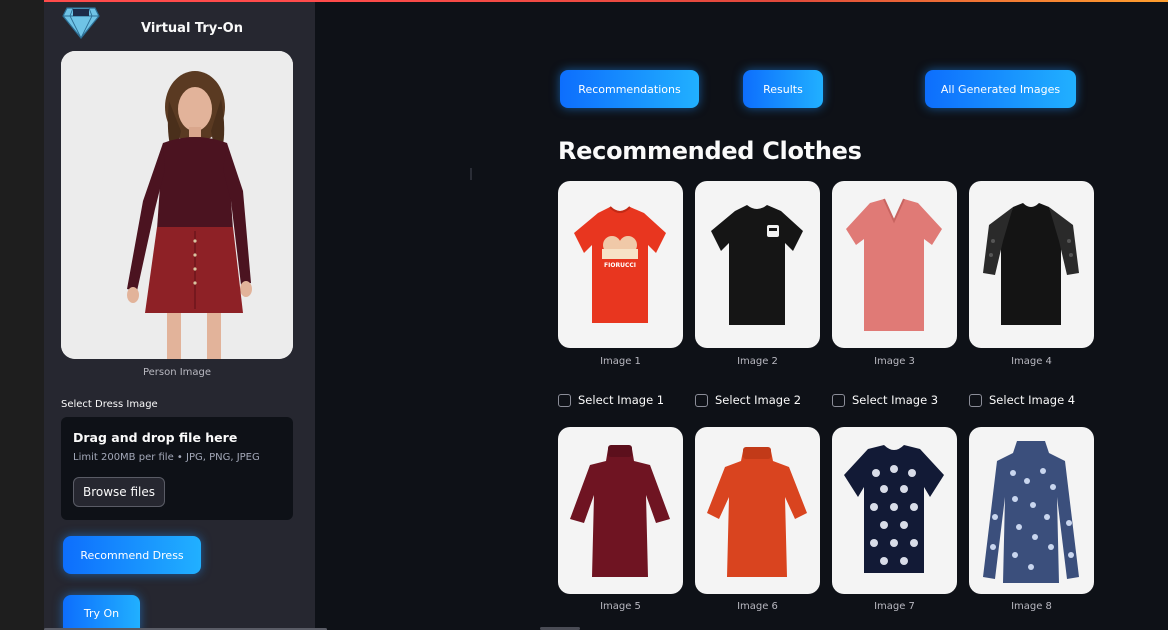 This screenshot has width=1168, height=630. What do you see at coordinates (155, 437) in the screenshot?
I see `dropzone-title: Drag and drop file here` at bounding box center [155, 437].